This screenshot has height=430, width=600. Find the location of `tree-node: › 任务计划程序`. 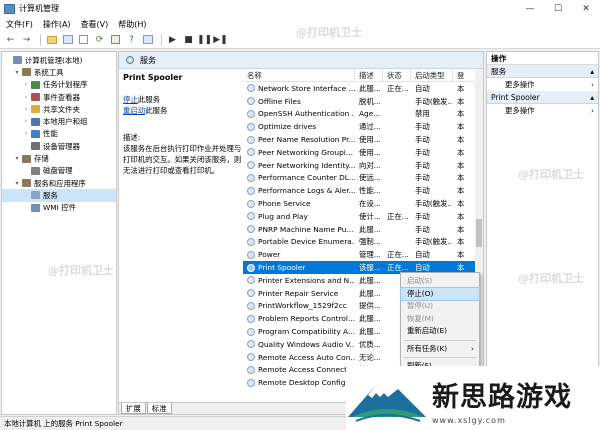

tree-node: › 任务计划程序 is located at coordinates (59, 85).